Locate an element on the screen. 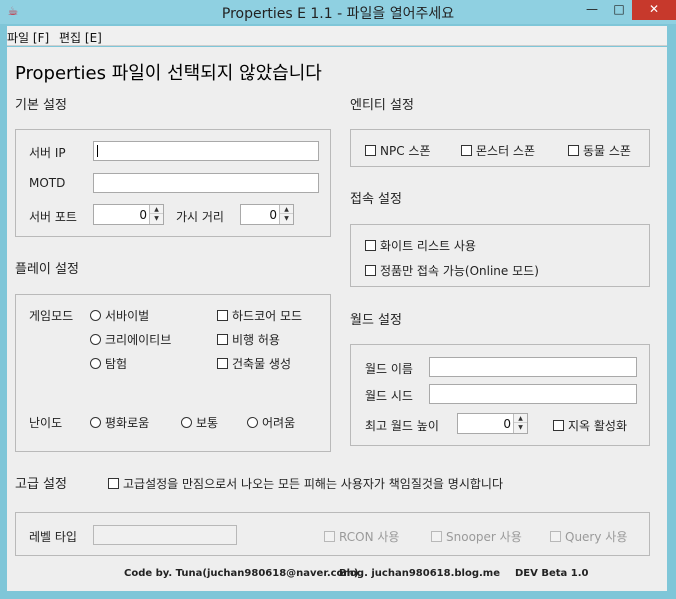 The width and height of the screenshot is (676, 599). motd-label: MOTD is located at coordinates (47, 183).